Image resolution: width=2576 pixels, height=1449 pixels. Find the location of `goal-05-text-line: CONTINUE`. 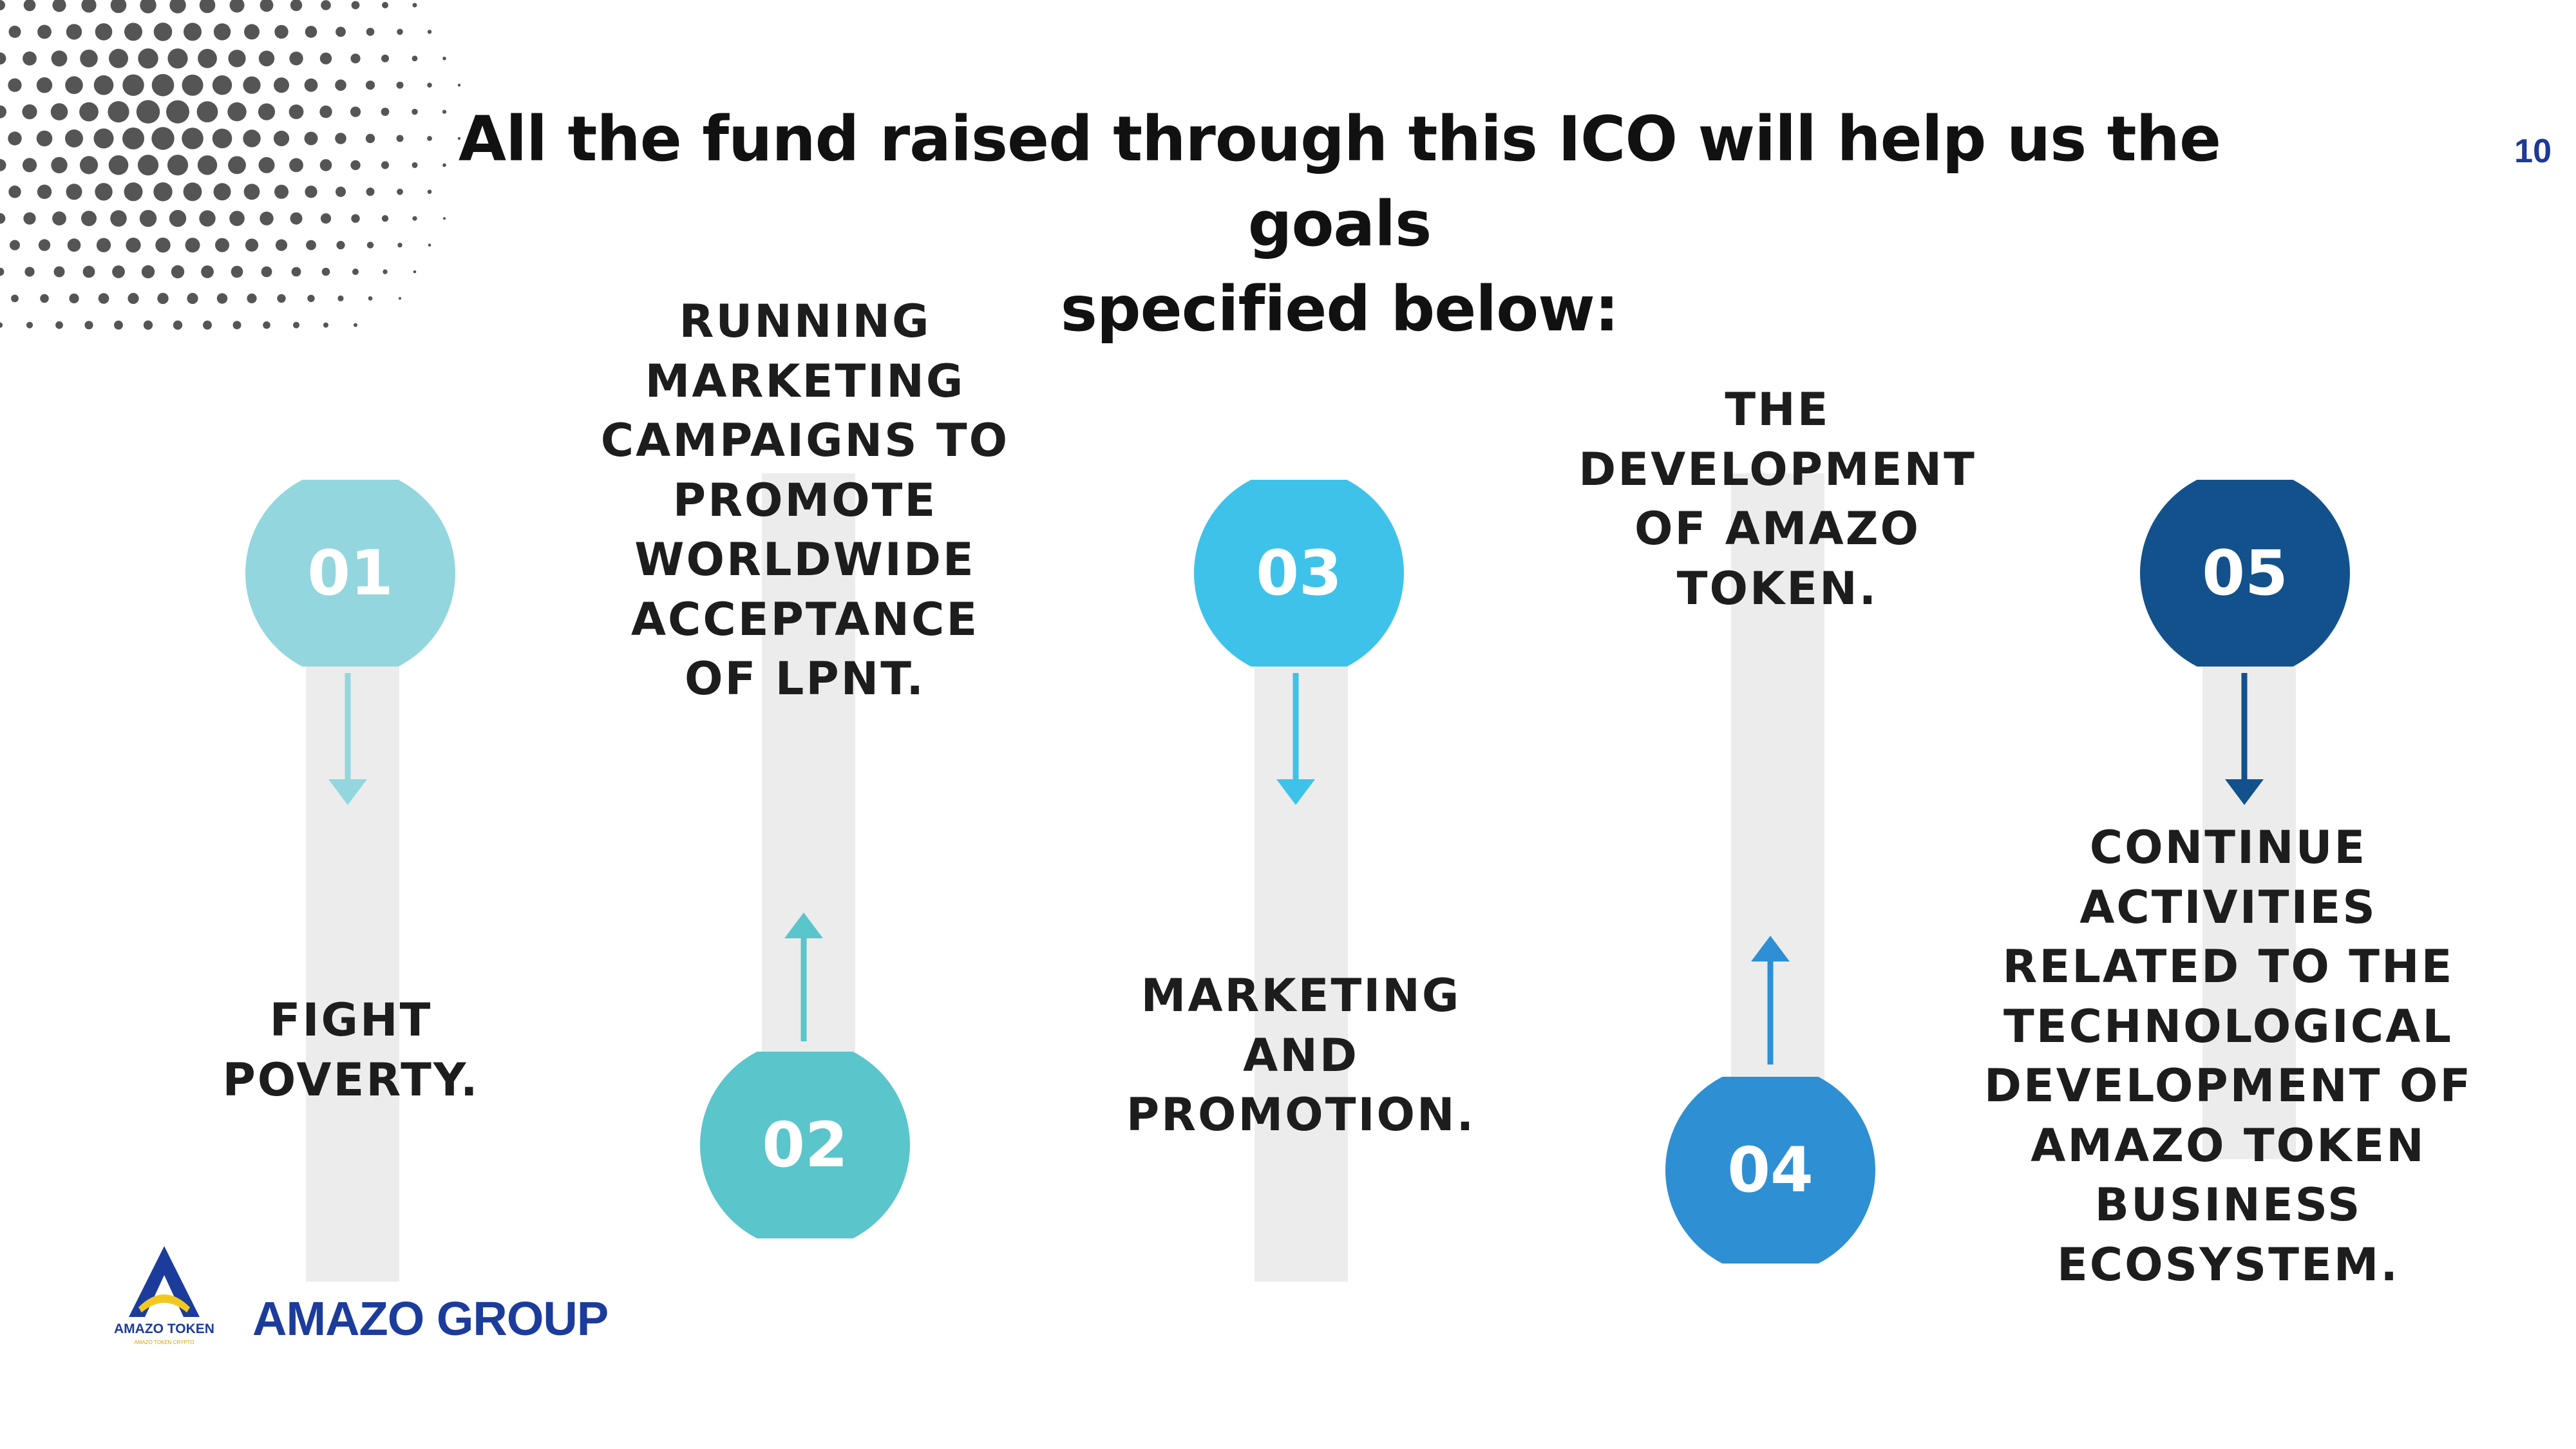

goal-05-text-line: CONTINUE is located at coordinates (2228, 847).